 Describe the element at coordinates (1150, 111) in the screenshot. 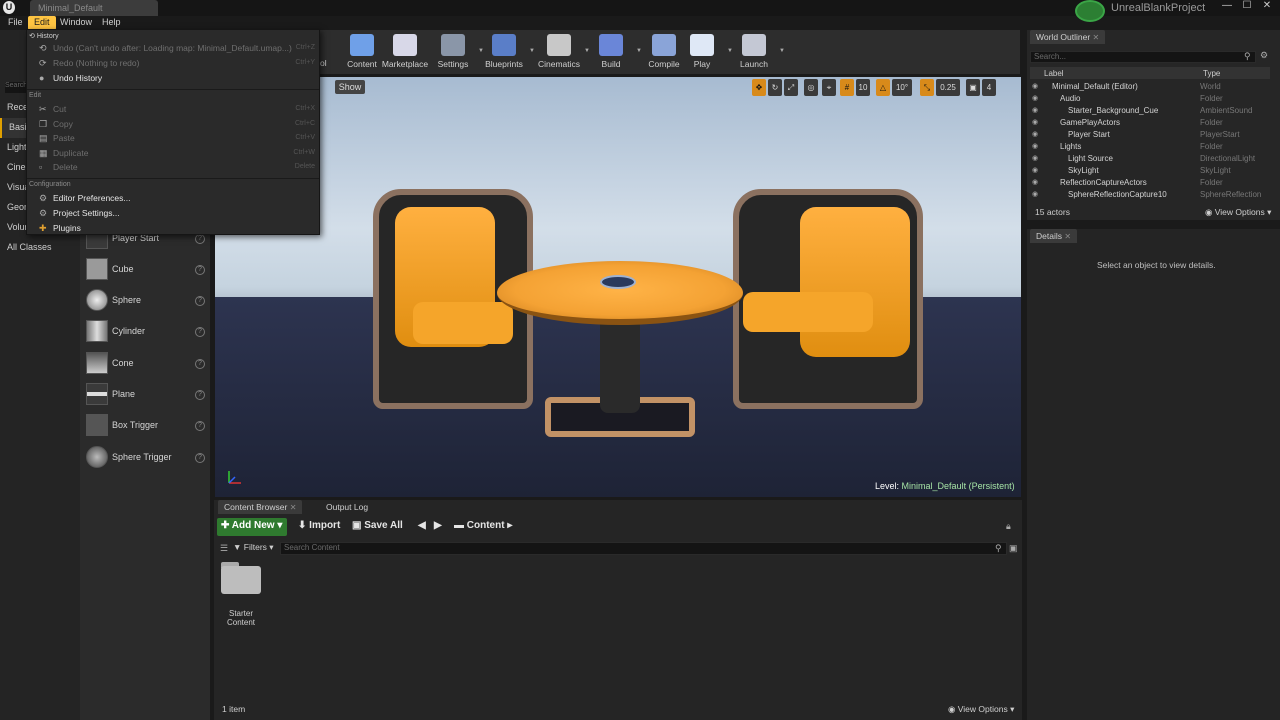

I see `outliner-row: ◉ Starter_Background_Cue AmbientSound` at that location.